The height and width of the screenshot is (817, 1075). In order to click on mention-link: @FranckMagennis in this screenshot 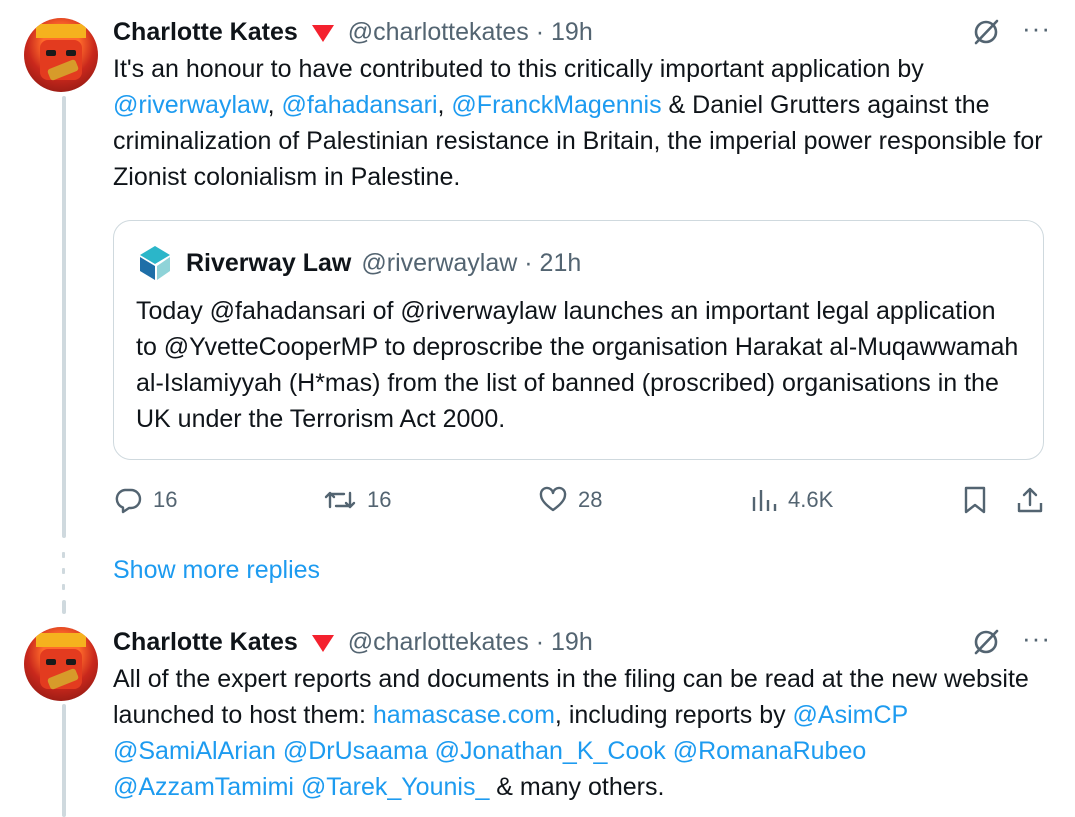, I will do `click(556, 105)`.